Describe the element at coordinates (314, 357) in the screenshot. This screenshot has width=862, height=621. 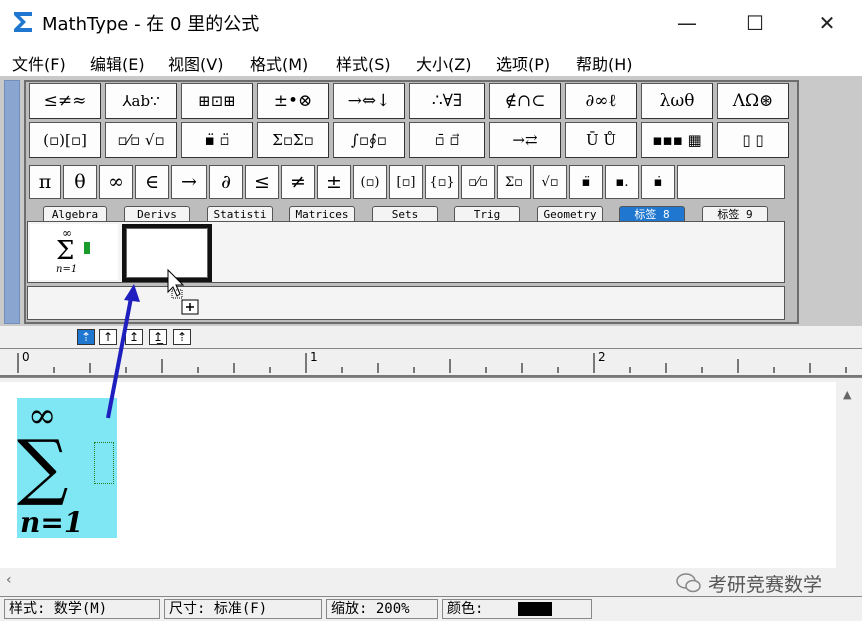
I see `ruler-label-1: 1` at that location.